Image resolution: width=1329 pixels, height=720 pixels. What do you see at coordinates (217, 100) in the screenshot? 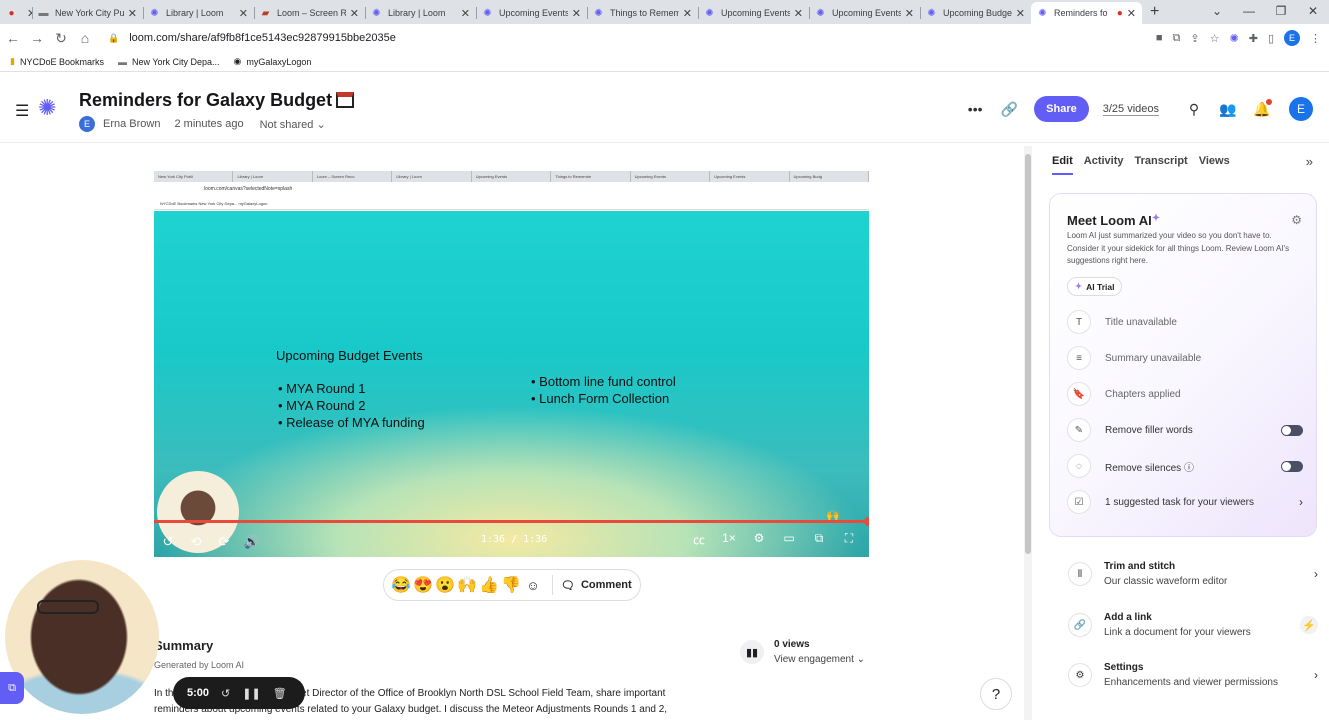
I see `video-title: Reminders for Galaxy Budget` at bounding box center [217, 100].